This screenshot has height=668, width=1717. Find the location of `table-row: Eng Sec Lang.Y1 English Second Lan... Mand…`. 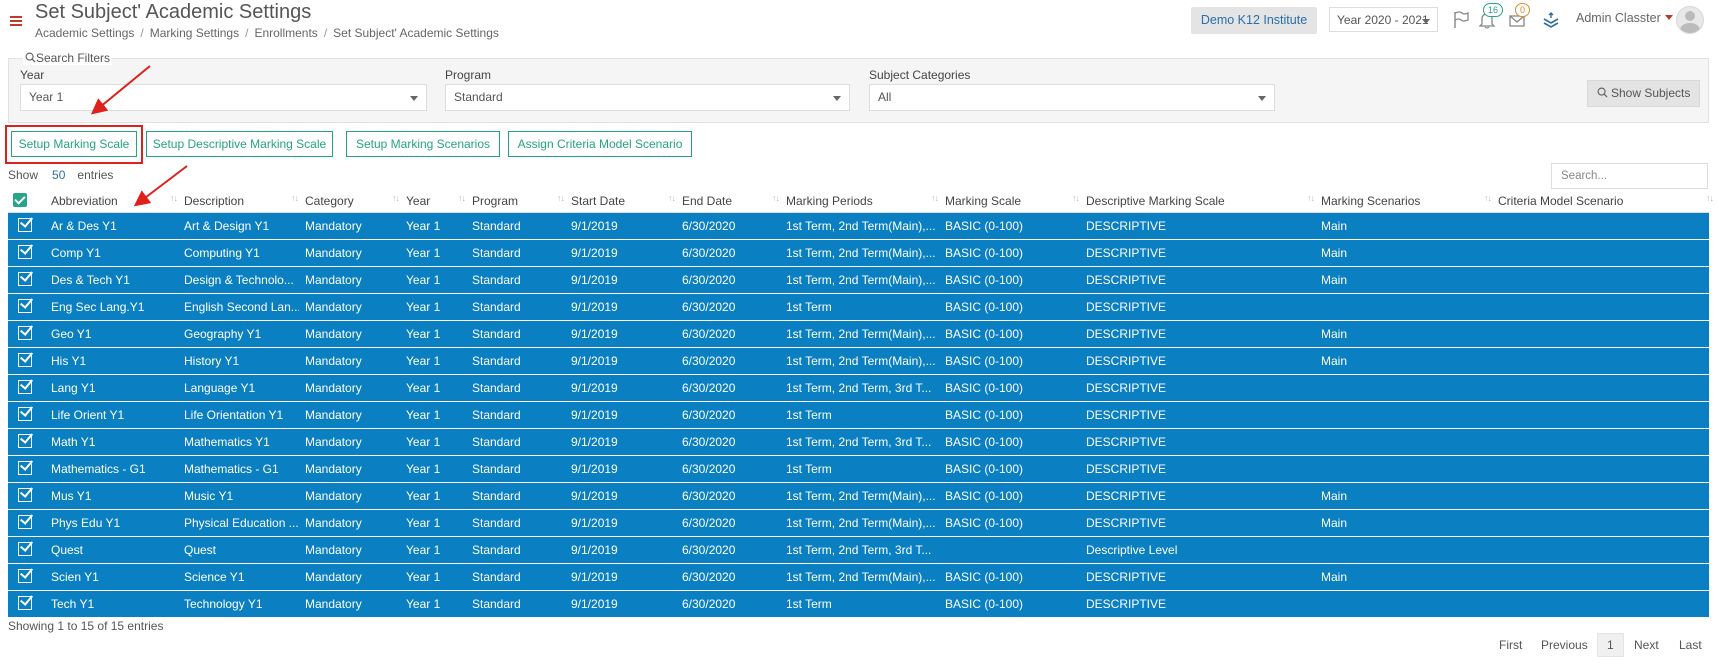

table-row: Eng Sec Lang.Y1 English Second Lan... Mand… is located at coordinates (858, 307).